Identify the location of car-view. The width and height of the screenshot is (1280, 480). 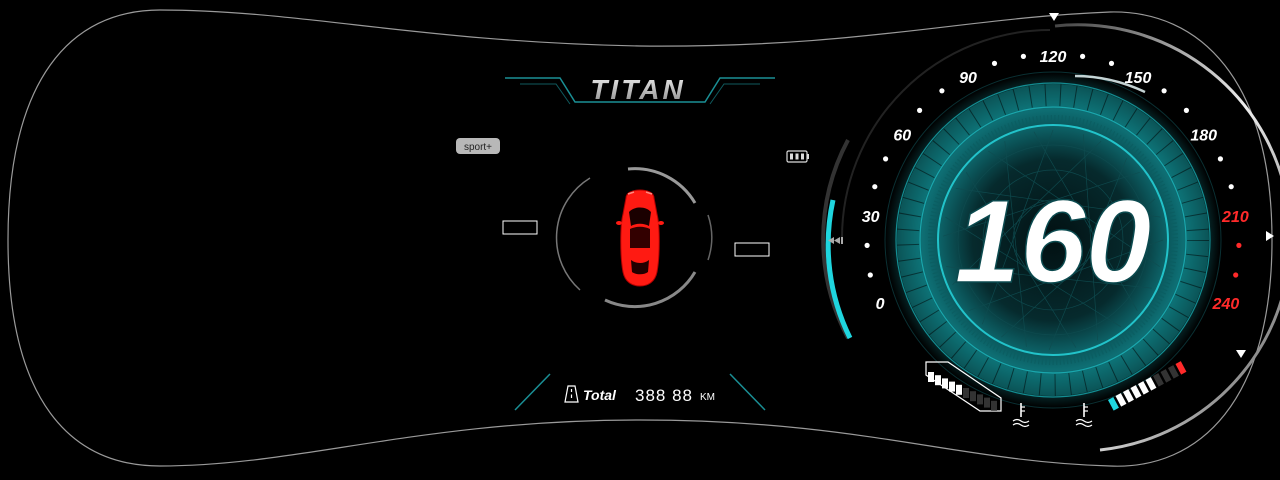
(636, 238).